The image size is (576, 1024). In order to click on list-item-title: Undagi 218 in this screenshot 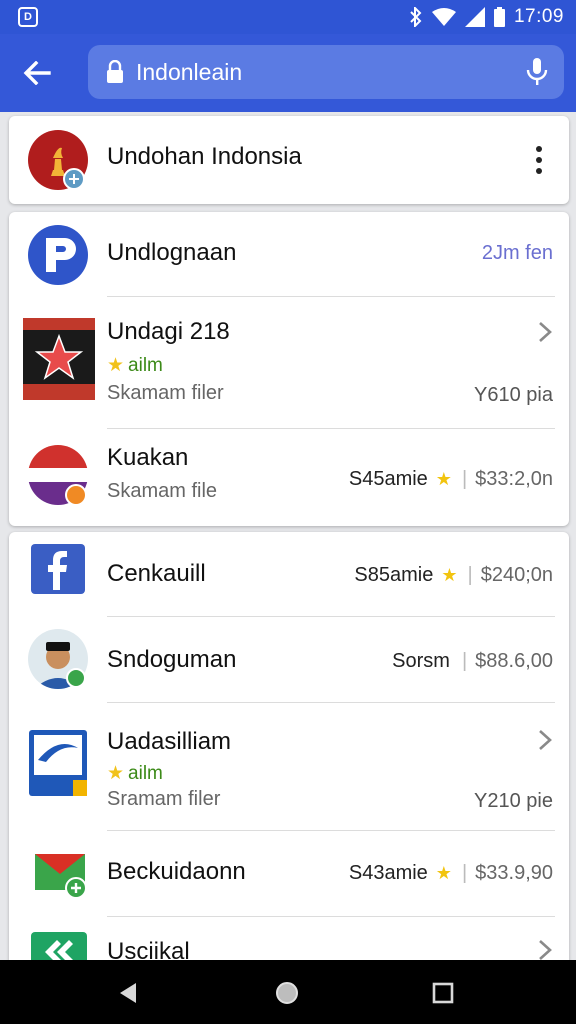, I will do `click(168, 331)`.